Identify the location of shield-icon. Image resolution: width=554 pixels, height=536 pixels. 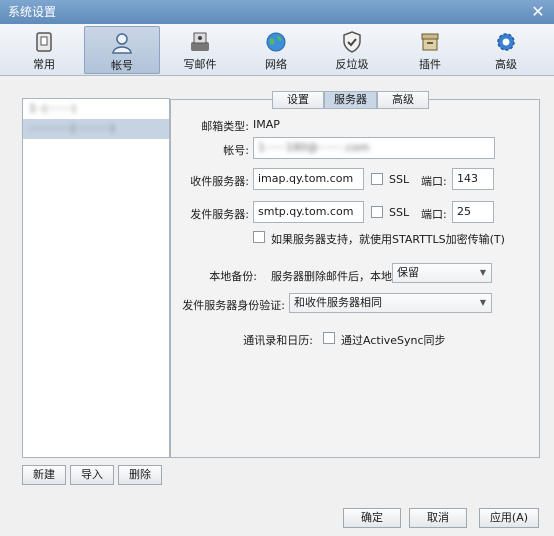
(352, 42).